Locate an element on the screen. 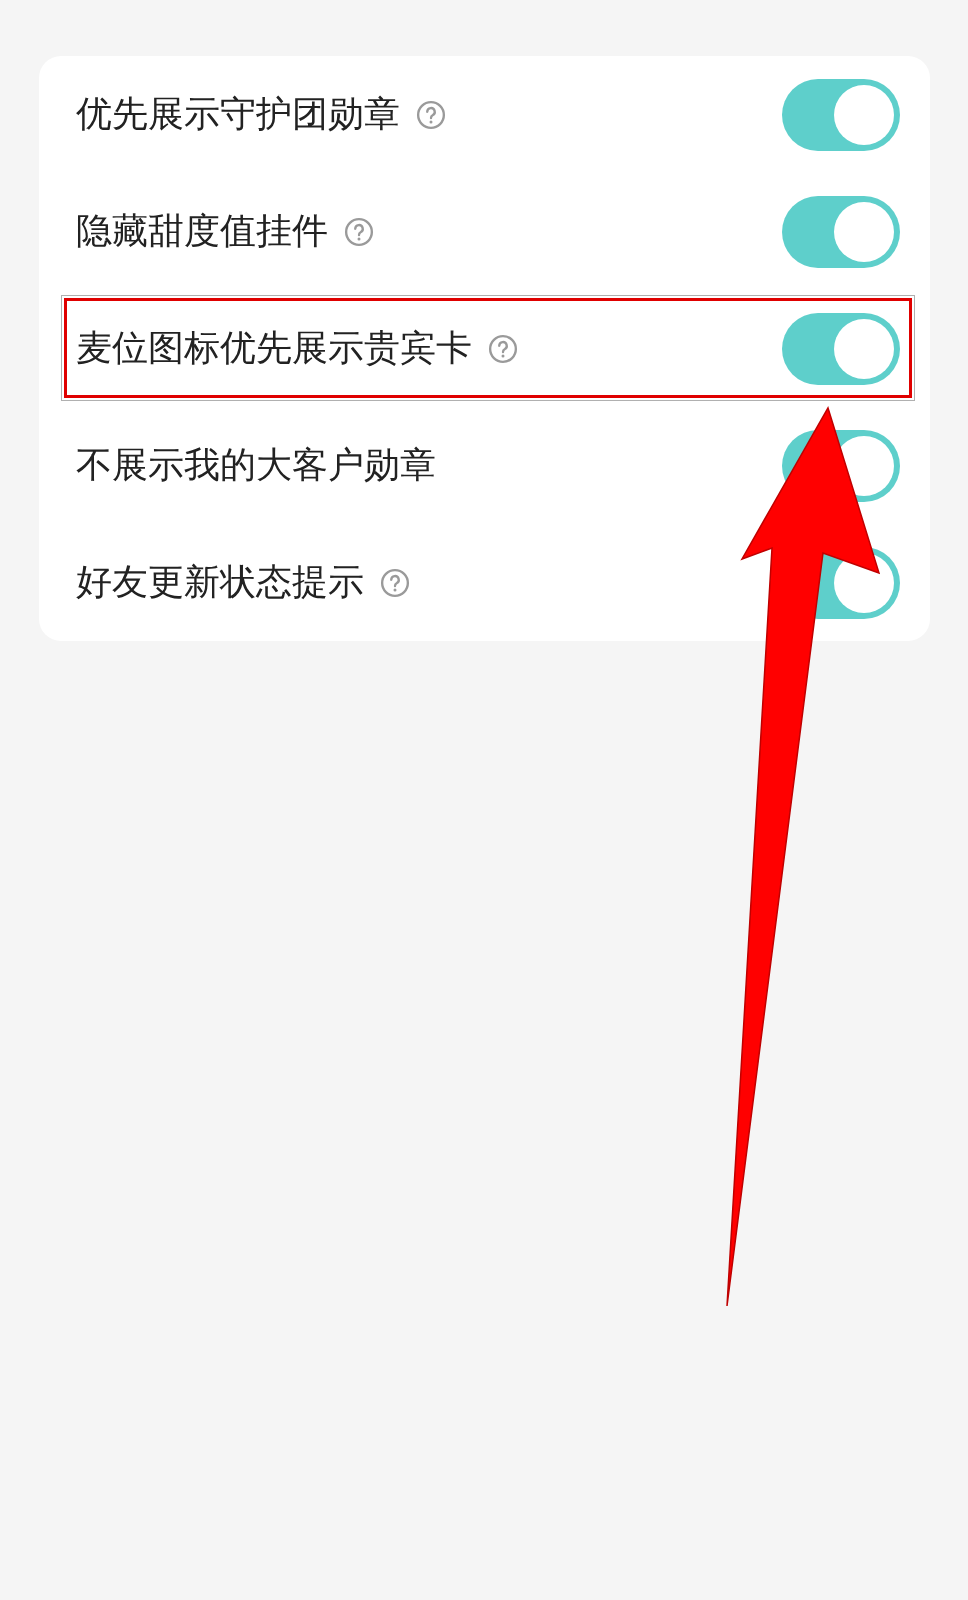 This screenshot has width=968, height=1600. setting-label: 好友更新状态提示 is located at coordinates (220, 582).